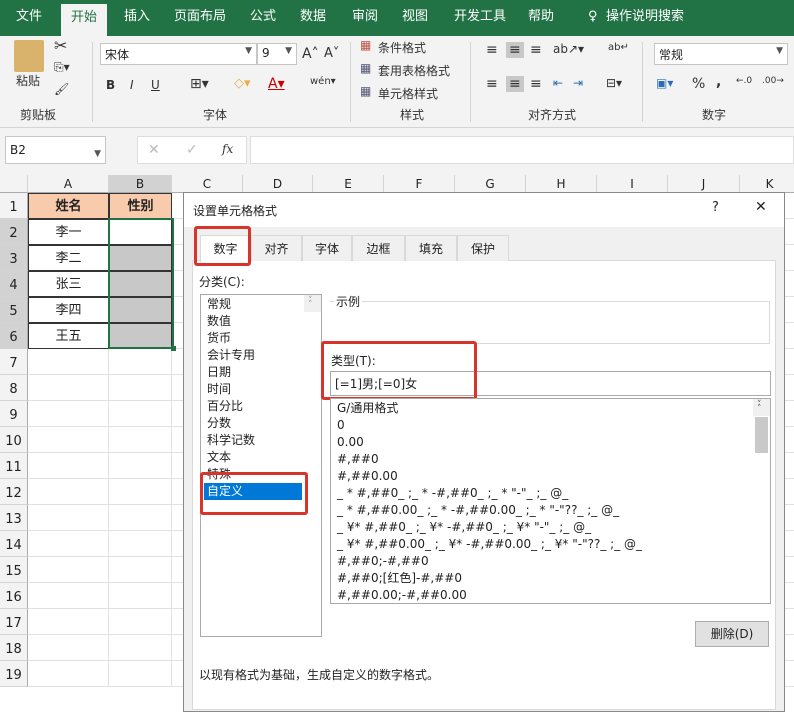  I want to click on italic-button: I, so click(132, 85).